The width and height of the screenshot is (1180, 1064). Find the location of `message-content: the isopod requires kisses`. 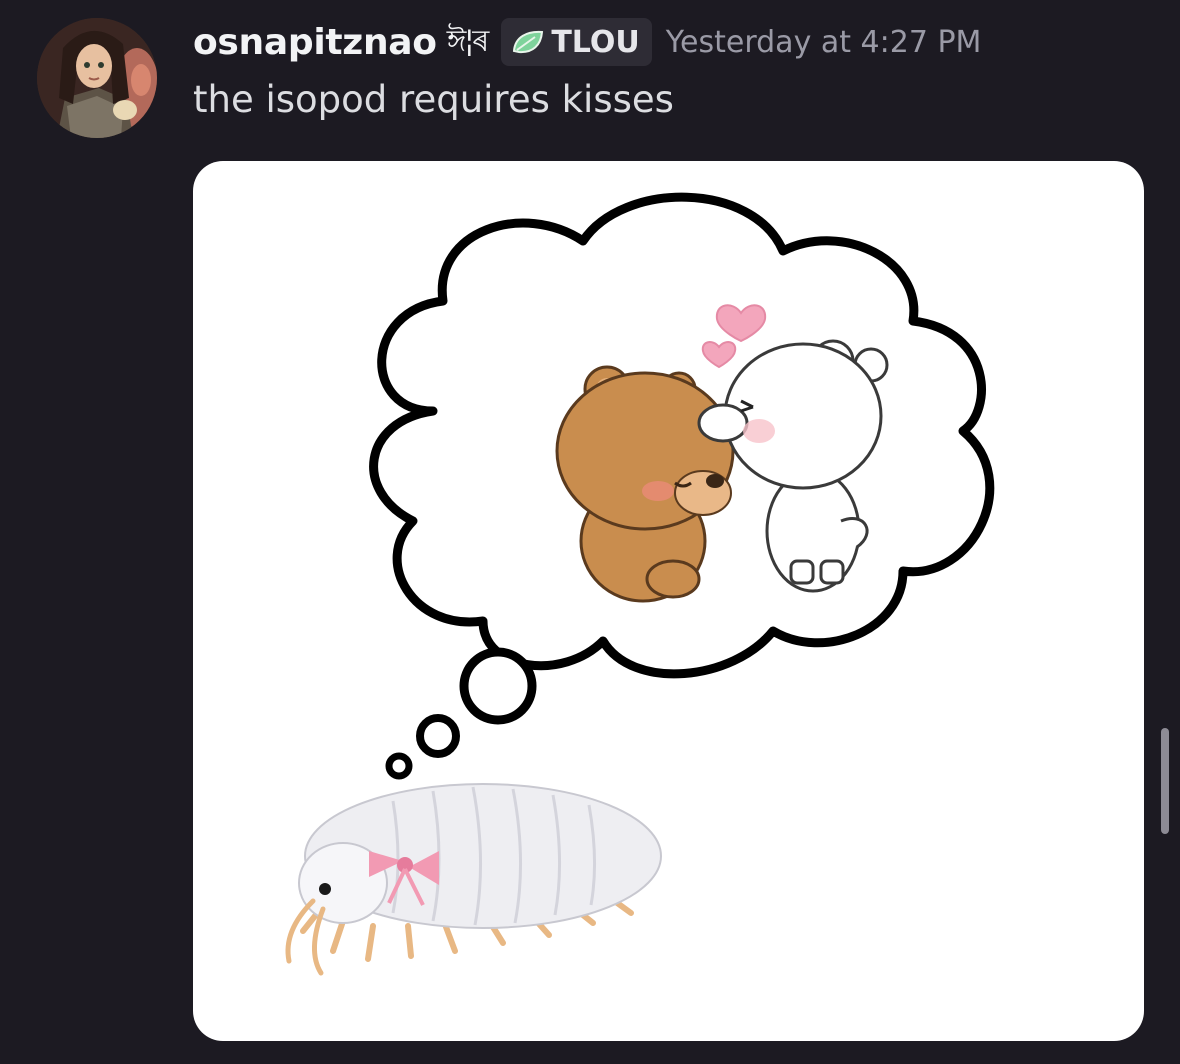

message-content: the isopod requires kisses is located at coordinates (433, 99).